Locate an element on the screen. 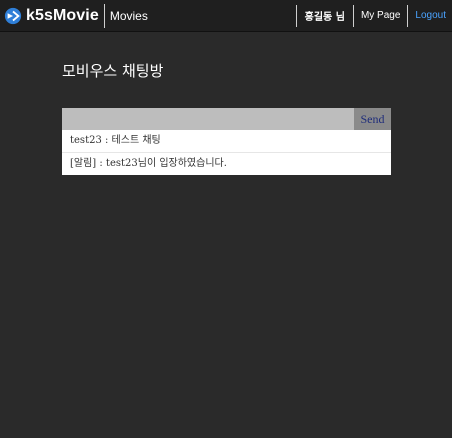 Image resolution: width=452 pixels, height=438 pixels. chat-message-list: test23 : 테스트 채팅 [알림] : test23님이 입장하였습니다. is located at coordinates (226, 152).